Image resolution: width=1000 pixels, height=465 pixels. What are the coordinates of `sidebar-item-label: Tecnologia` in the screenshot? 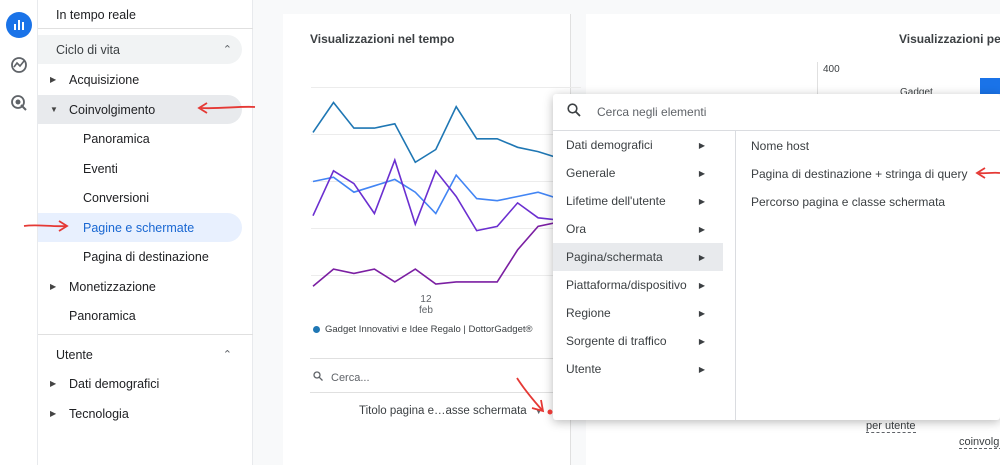 It's located at (99, 413).